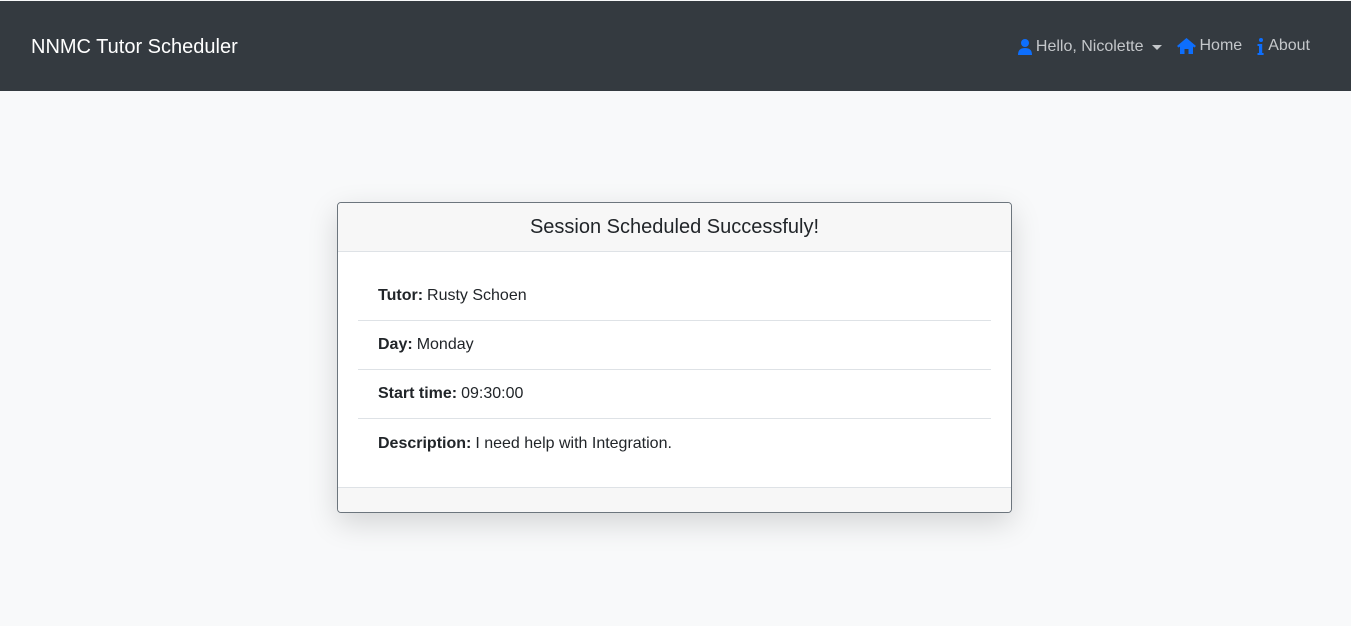 Image resolution: width=1351 pixels, height=626 pixels. I want to click on description-label: Description:, so click(425, 443).